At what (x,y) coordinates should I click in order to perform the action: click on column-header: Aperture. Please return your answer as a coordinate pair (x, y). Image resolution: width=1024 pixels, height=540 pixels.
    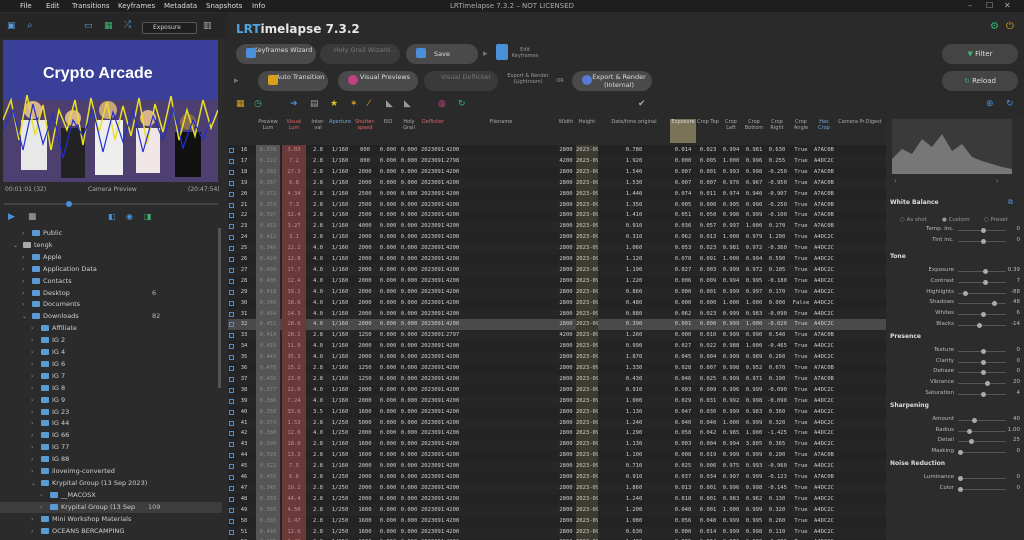
    Looking at the image, I should click on (340, 131).